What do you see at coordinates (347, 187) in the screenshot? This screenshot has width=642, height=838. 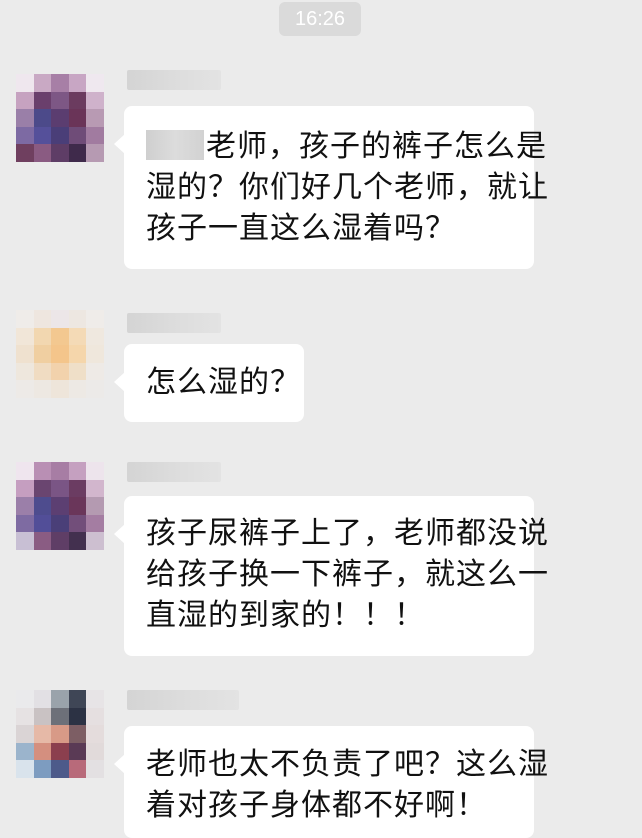 I see `message-line: 湿的？你们好几个老师，就让` at bounding box center [347, 187].